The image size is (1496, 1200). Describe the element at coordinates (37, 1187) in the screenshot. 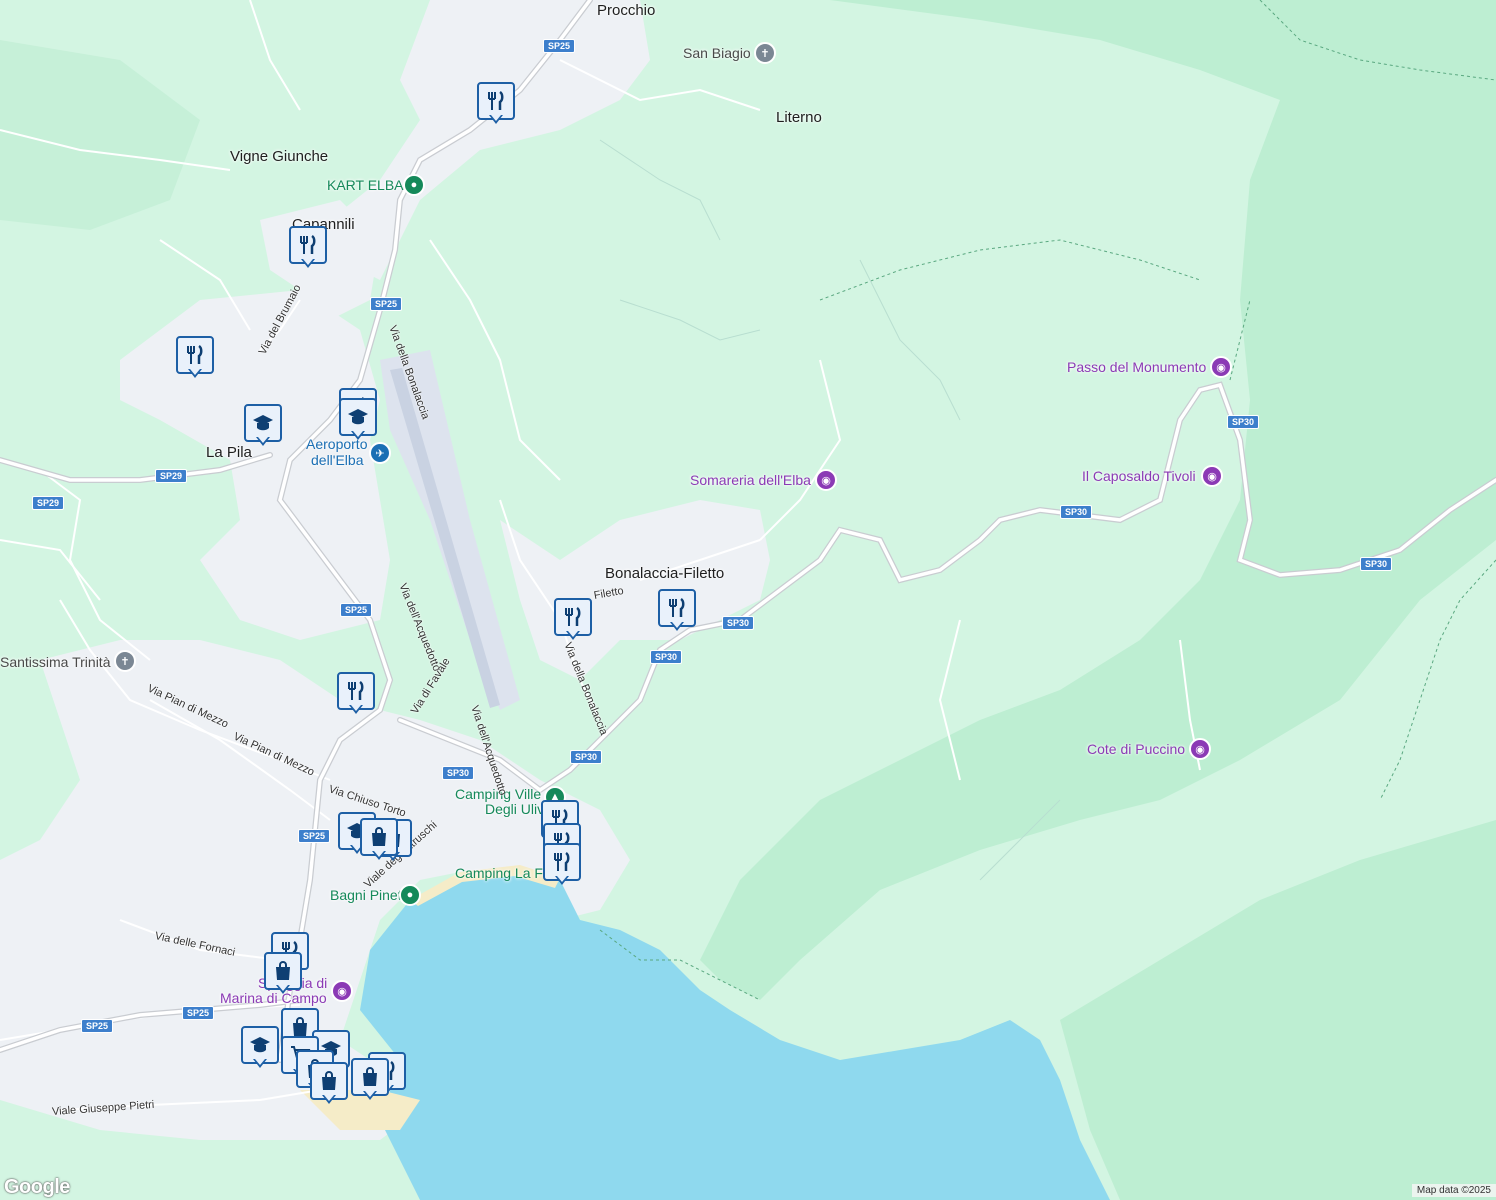

I see `google-logo: Google` at that location.